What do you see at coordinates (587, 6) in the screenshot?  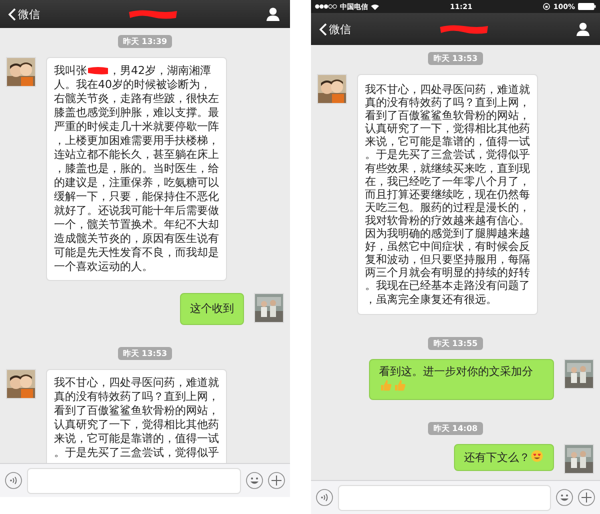 I see `battery-icon` at bounding box center [587, 6].